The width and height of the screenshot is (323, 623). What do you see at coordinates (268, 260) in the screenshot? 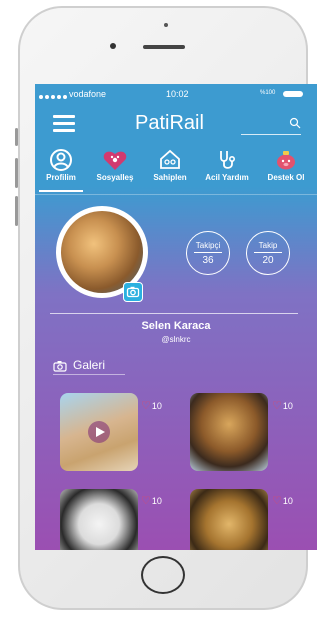
I see `following-count: 20` at bounding box center [268, 260].